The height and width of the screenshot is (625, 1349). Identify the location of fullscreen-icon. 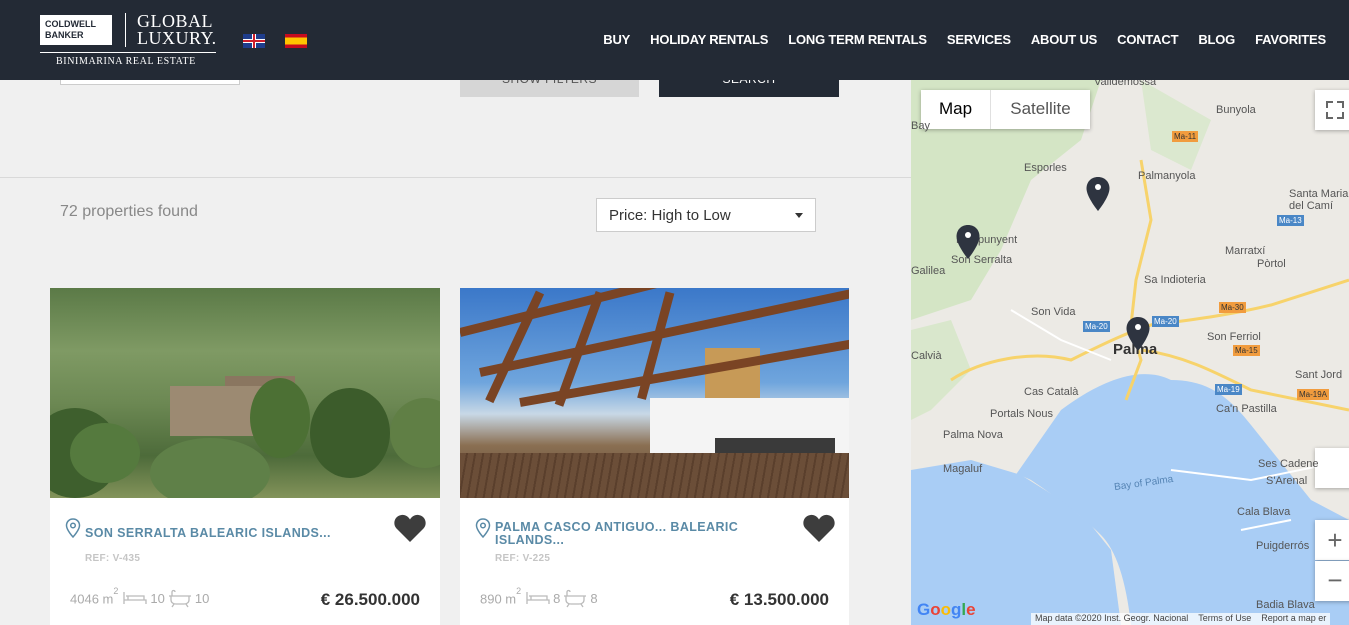
(1335, 110).